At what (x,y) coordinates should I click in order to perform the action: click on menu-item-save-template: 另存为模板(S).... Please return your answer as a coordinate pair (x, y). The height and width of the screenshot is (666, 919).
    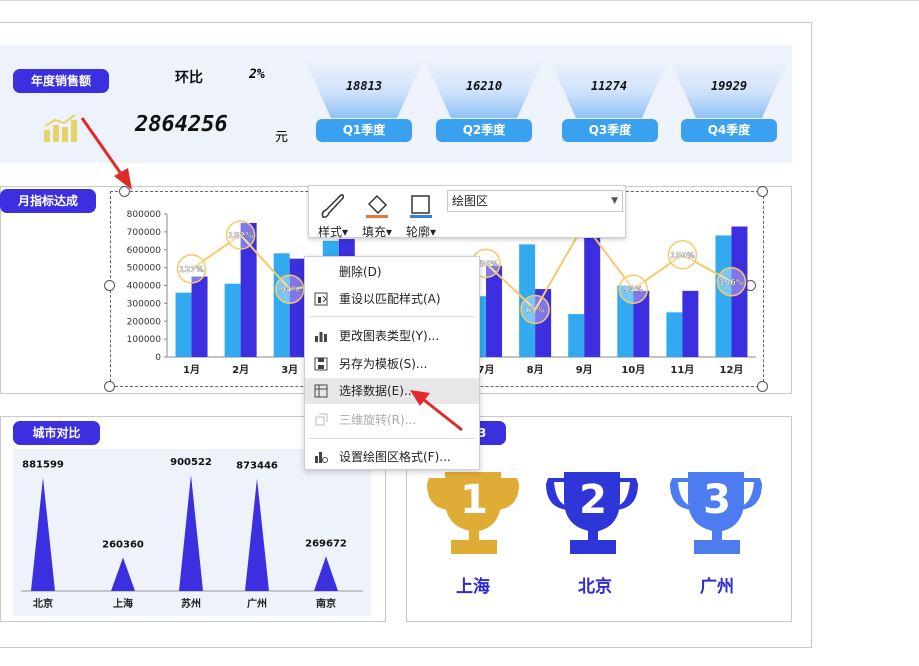
    Looking at the image, I should click on (392, 364).